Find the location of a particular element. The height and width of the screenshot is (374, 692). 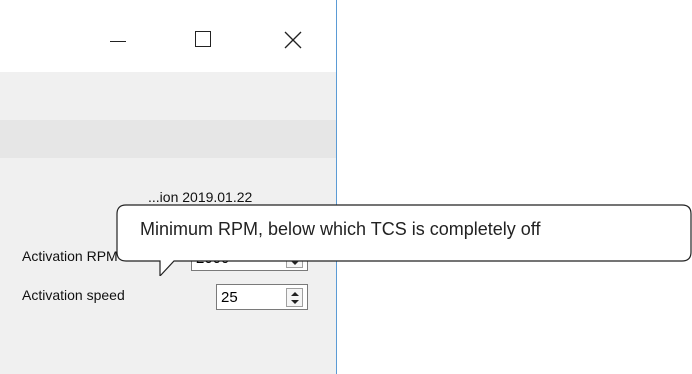

tool-strip is located at coordinates (168, 139).